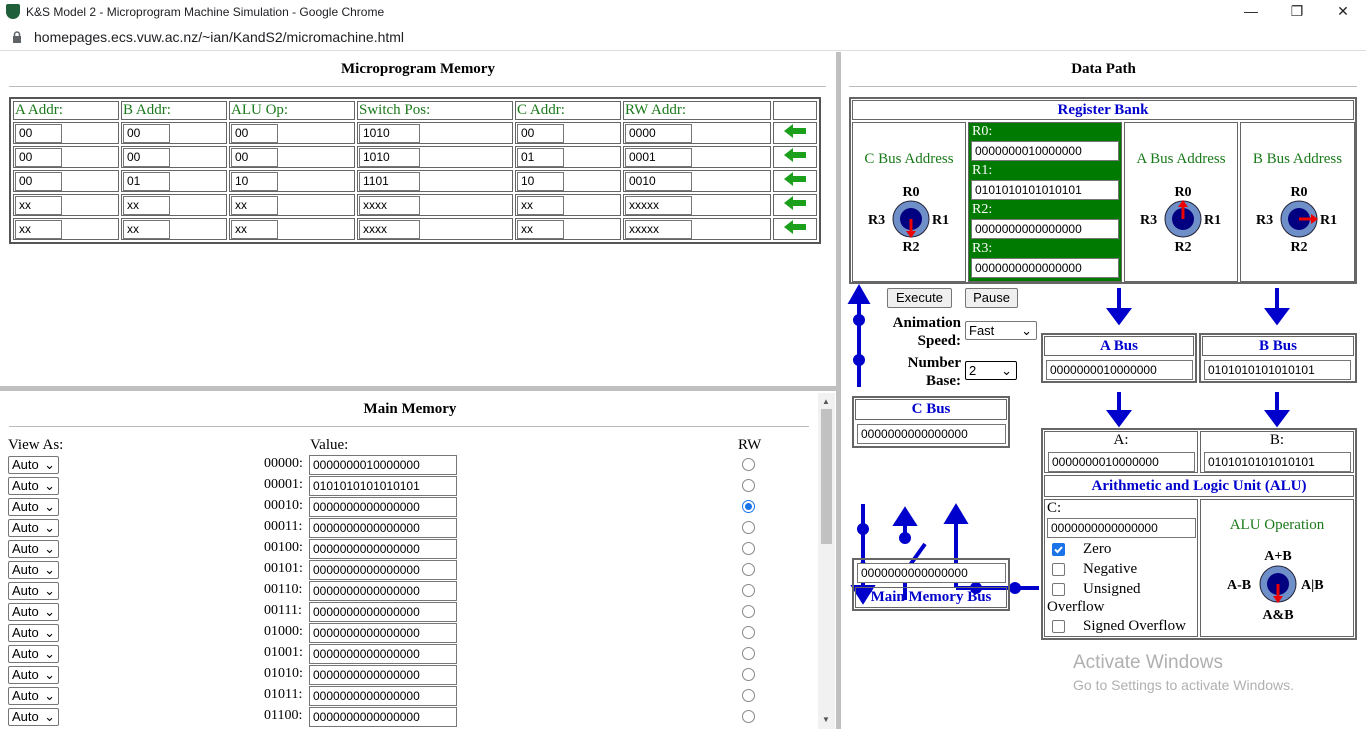 The image size is (1366, 729). What do you see at coordinates (1277, 462) in the screenshot?
I see `b-reg-field` at bounding box center [1277, 462].